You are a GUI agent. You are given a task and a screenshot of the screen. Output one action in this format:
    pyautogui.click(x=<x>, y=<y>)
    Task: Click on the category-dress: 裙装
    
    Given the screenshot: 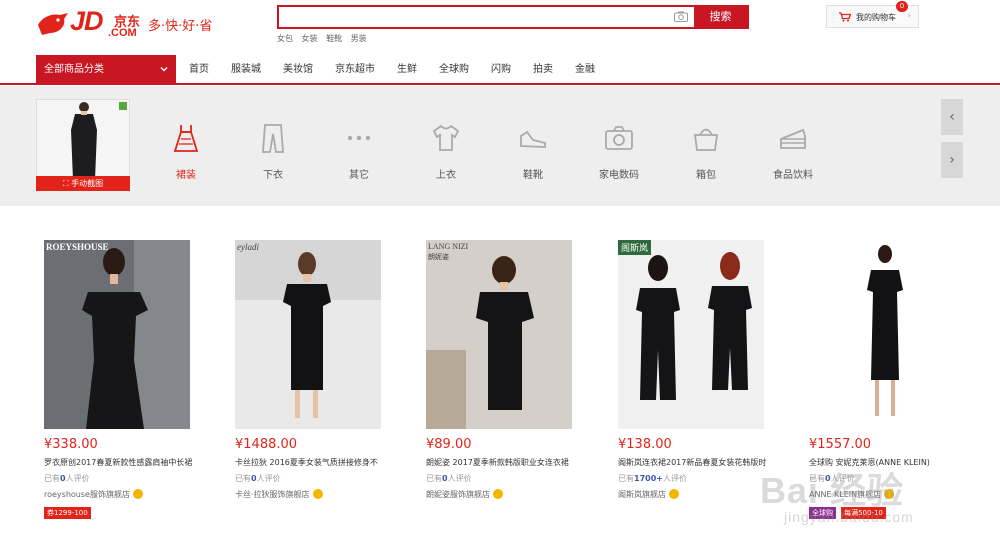 What is the action you would take?
    pyautogui.click(x=186, y=151)
    